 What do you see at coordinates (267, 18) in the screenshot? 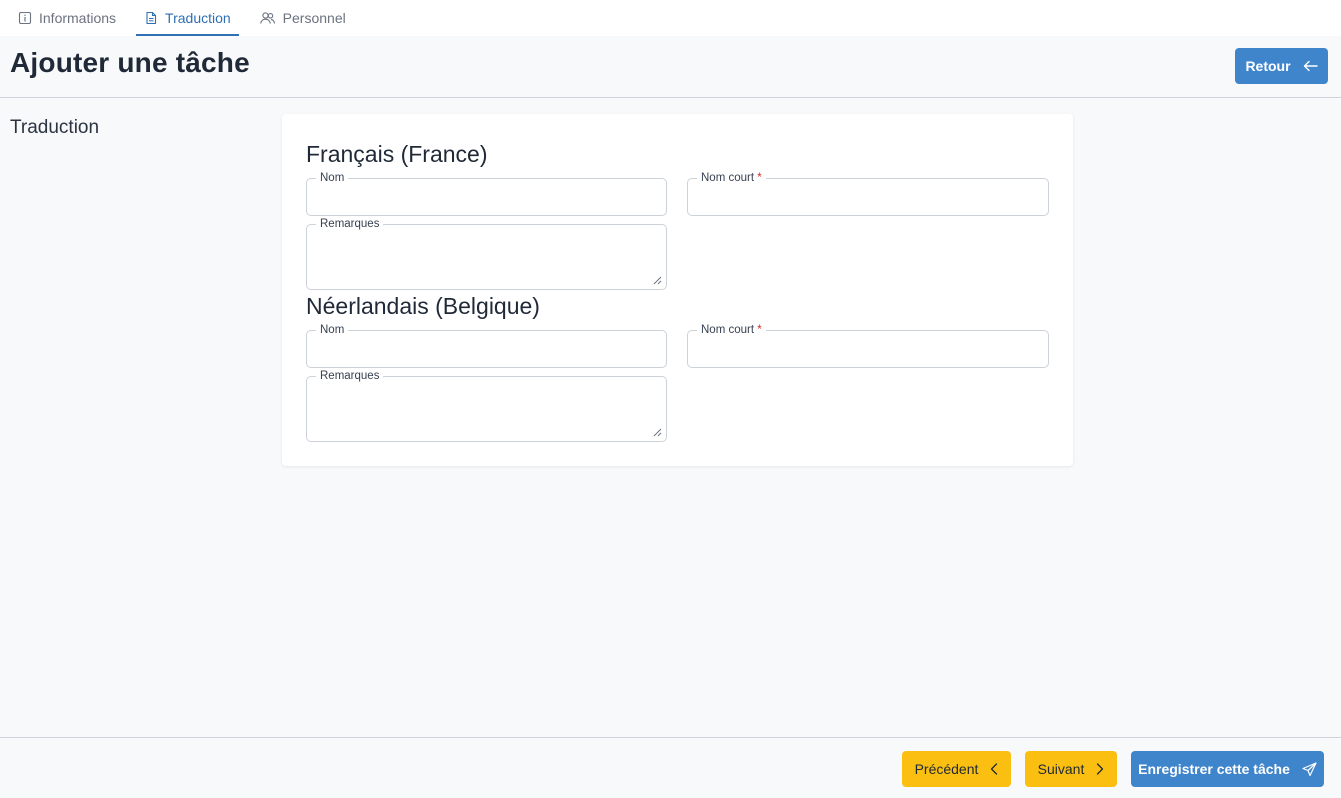
I see `users-icon` at bounding box center [267, 18].